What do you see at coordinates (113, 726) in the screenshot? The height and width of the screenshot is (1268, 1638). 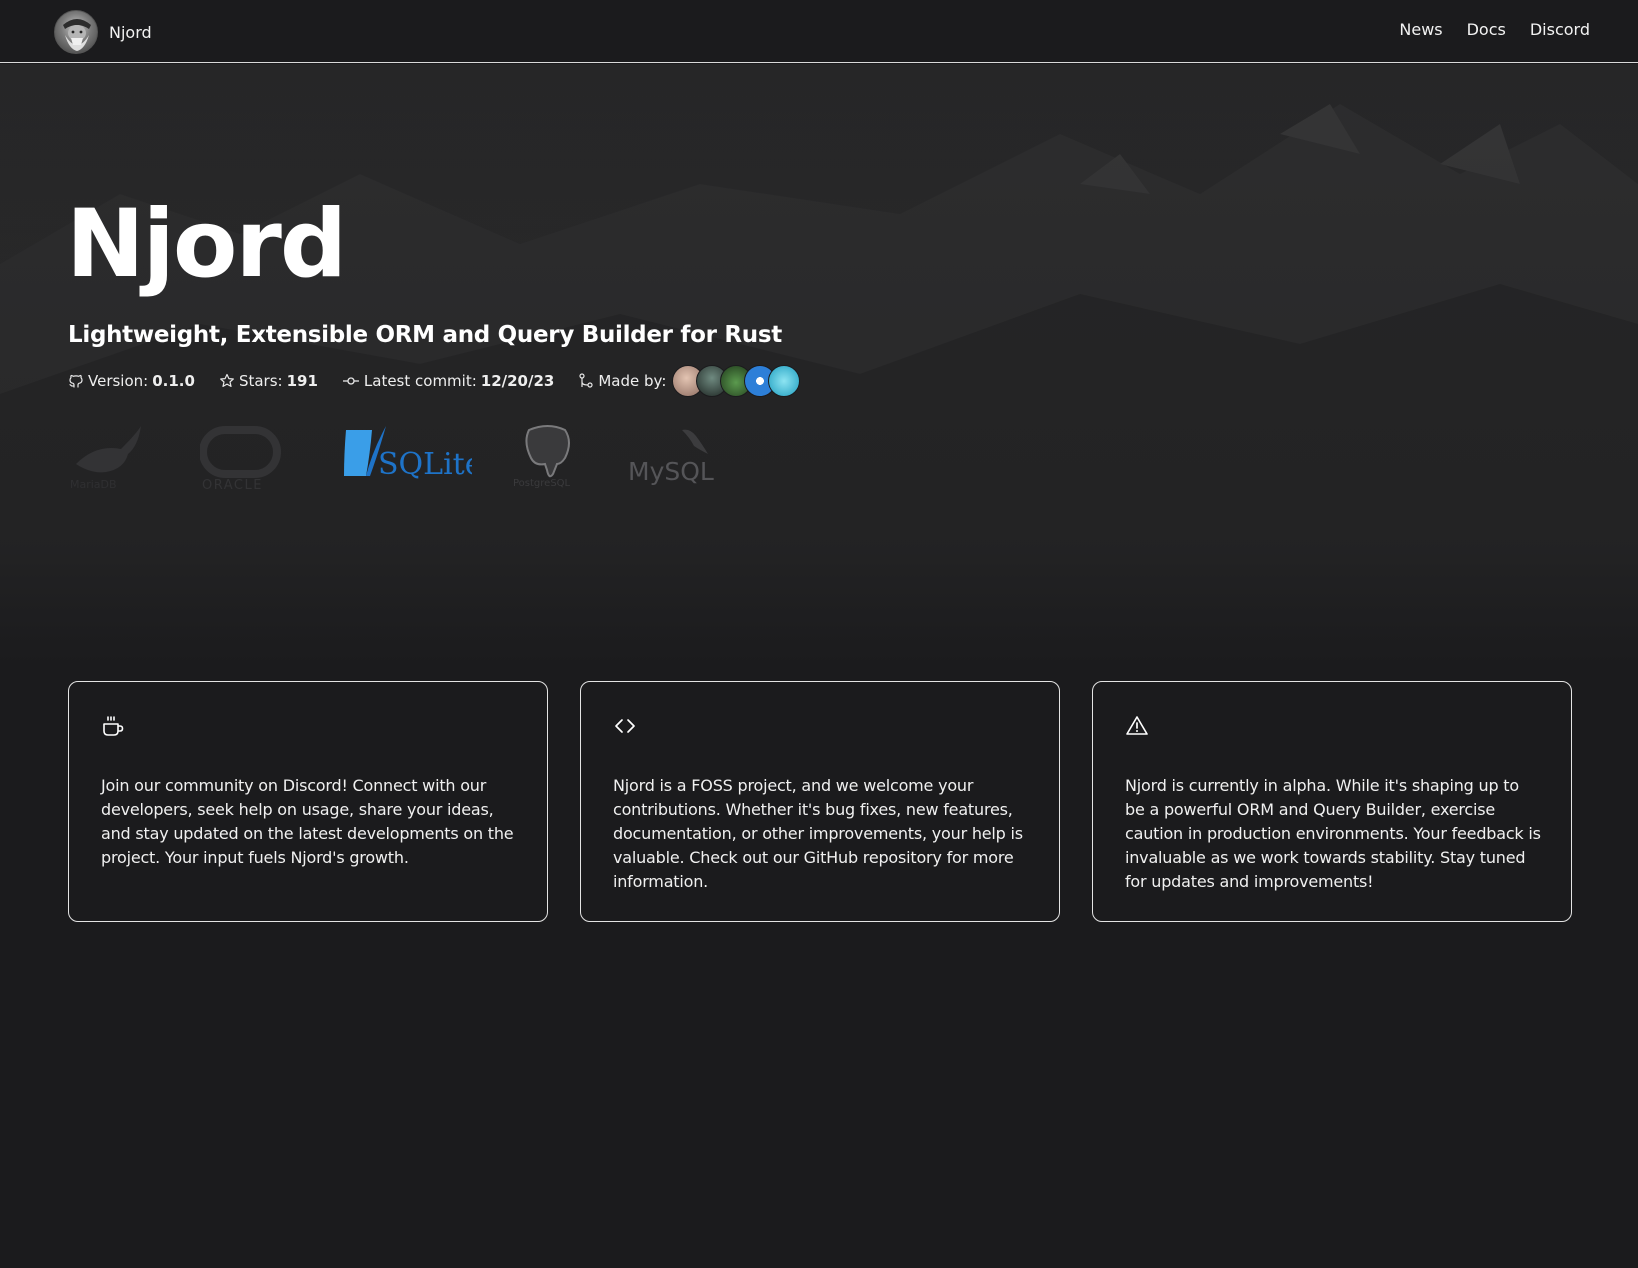 I see `coffee-cup-icon` at bounding box center [113, 726].